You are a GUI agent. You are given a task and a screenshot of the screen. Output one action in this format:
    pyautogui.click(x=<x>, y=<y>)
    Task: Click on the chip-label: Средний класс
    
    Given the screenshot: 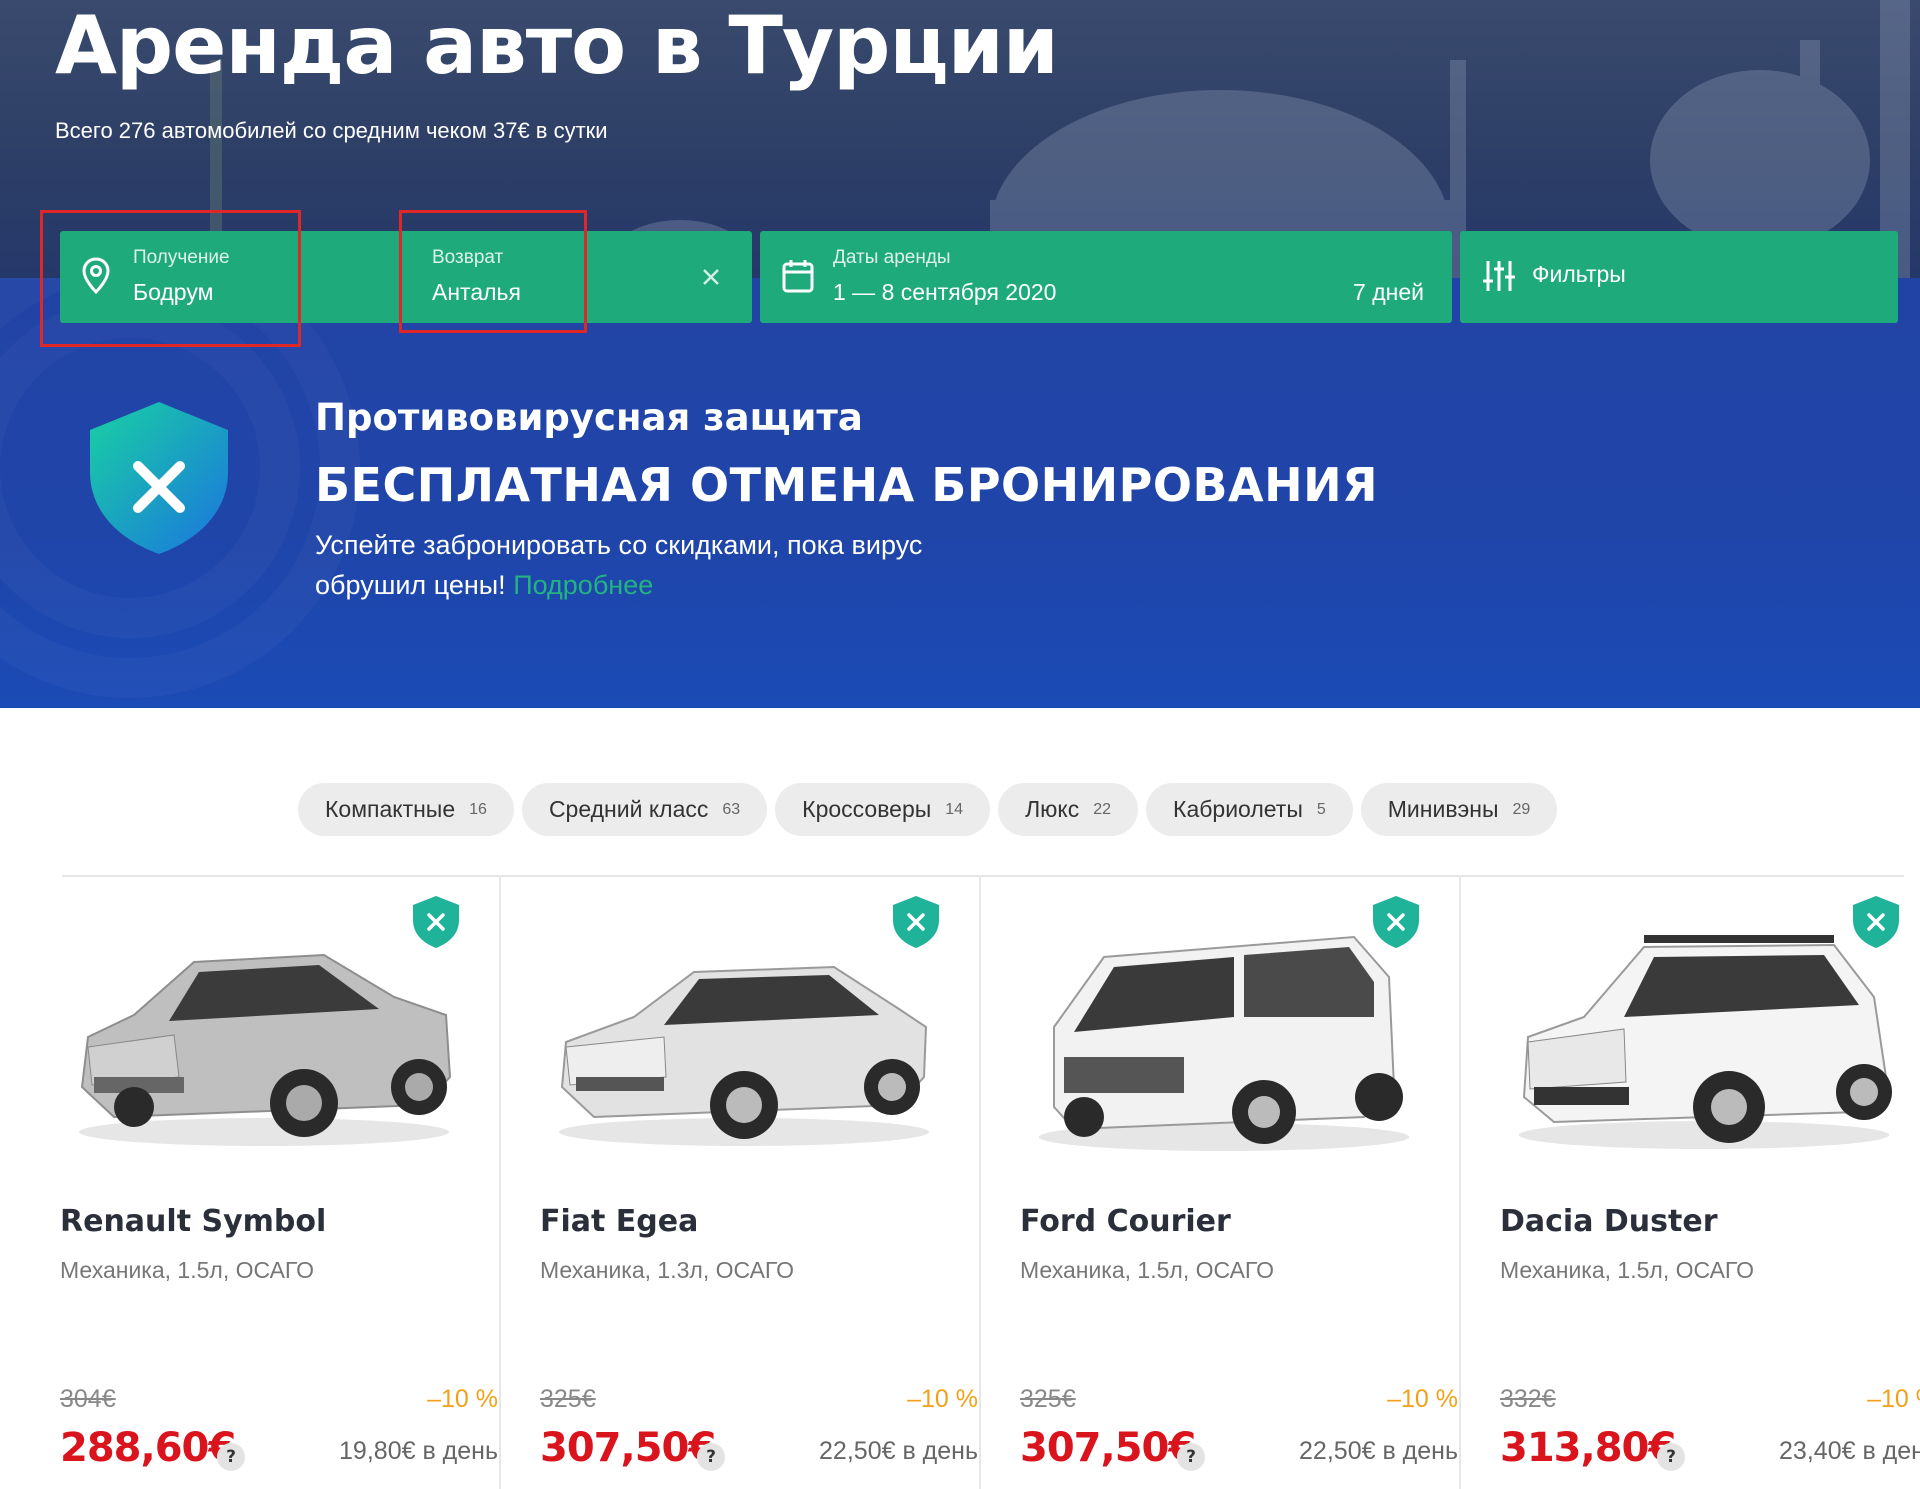 What is the action you would take?
    pyautogui.click(x=628, y=809)
    